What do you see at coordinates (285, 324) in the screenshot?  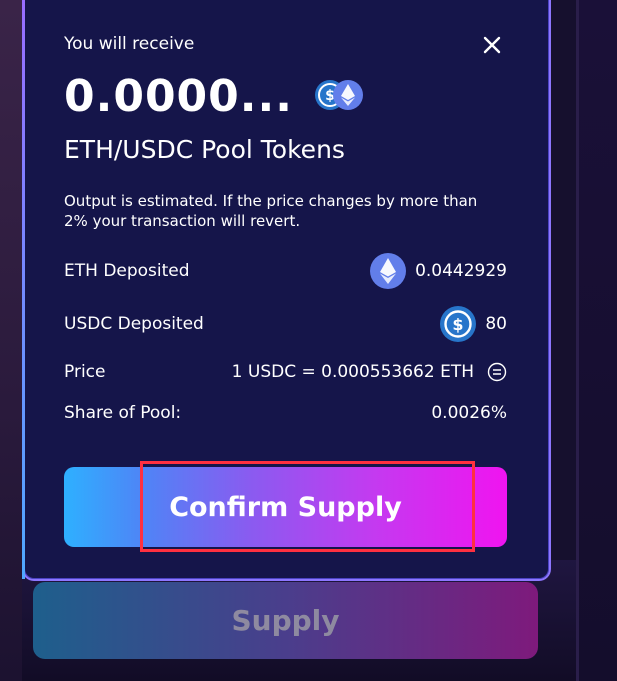 I see `usdc-deposited-row: USDC Deposited $ 80` at bounding box center [285, 324].